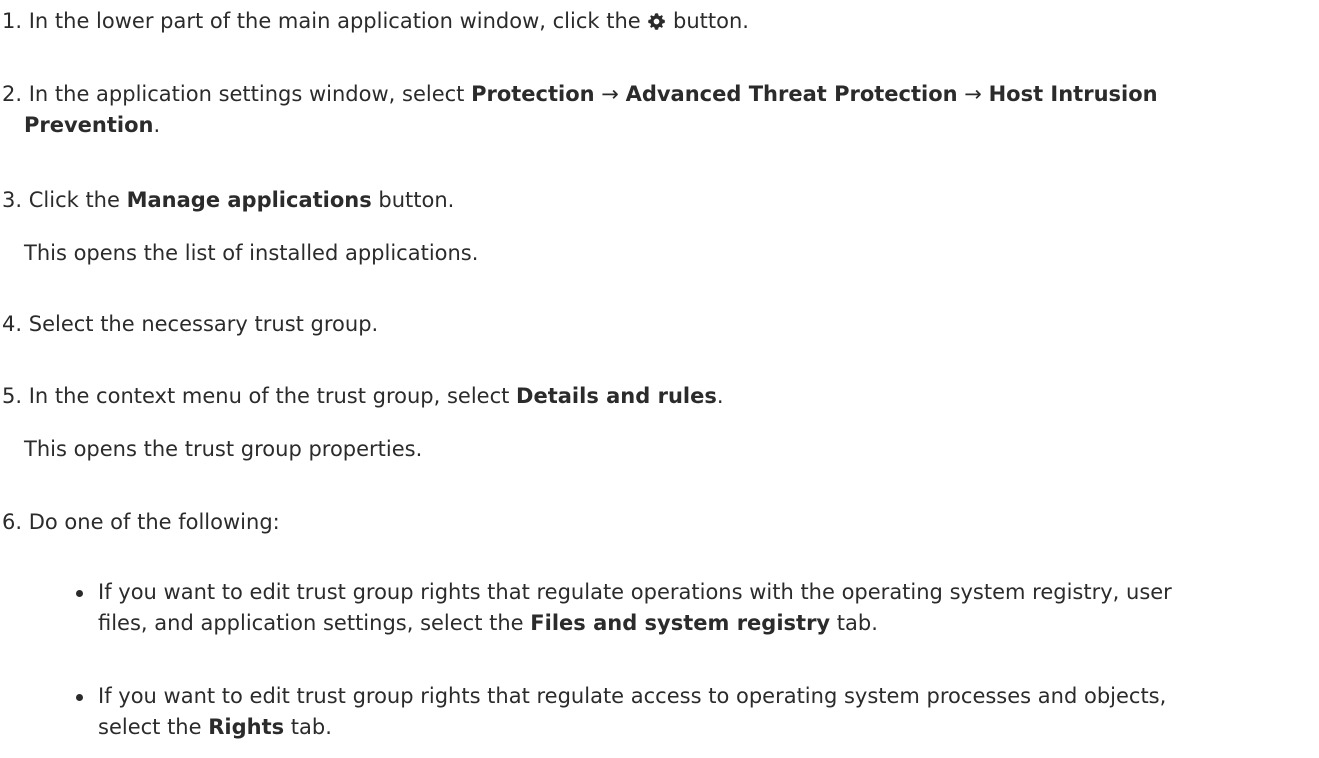 The height and width of the screenshot is (758, 1319). Describe the element at coordinates (308, 727) in the screenshot. I see `bullet-2-end: tab.` at that location.